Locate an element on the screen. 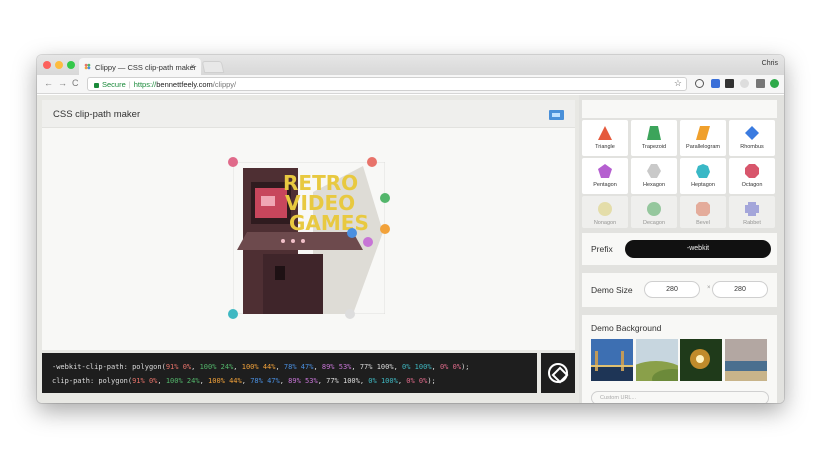  shape-heptagon: Heptagon is located at coordinates (703, 176).